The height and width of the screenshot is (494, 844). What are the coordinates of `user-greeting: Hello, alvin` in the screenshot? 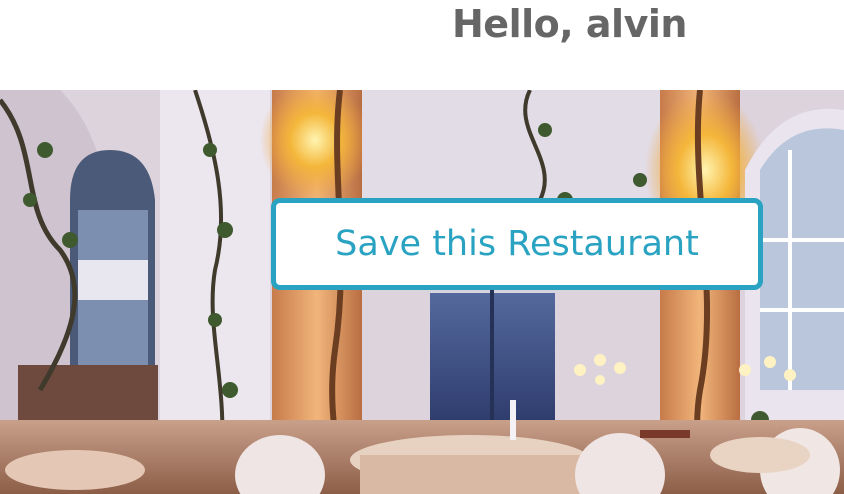 It's located at (569, 24).